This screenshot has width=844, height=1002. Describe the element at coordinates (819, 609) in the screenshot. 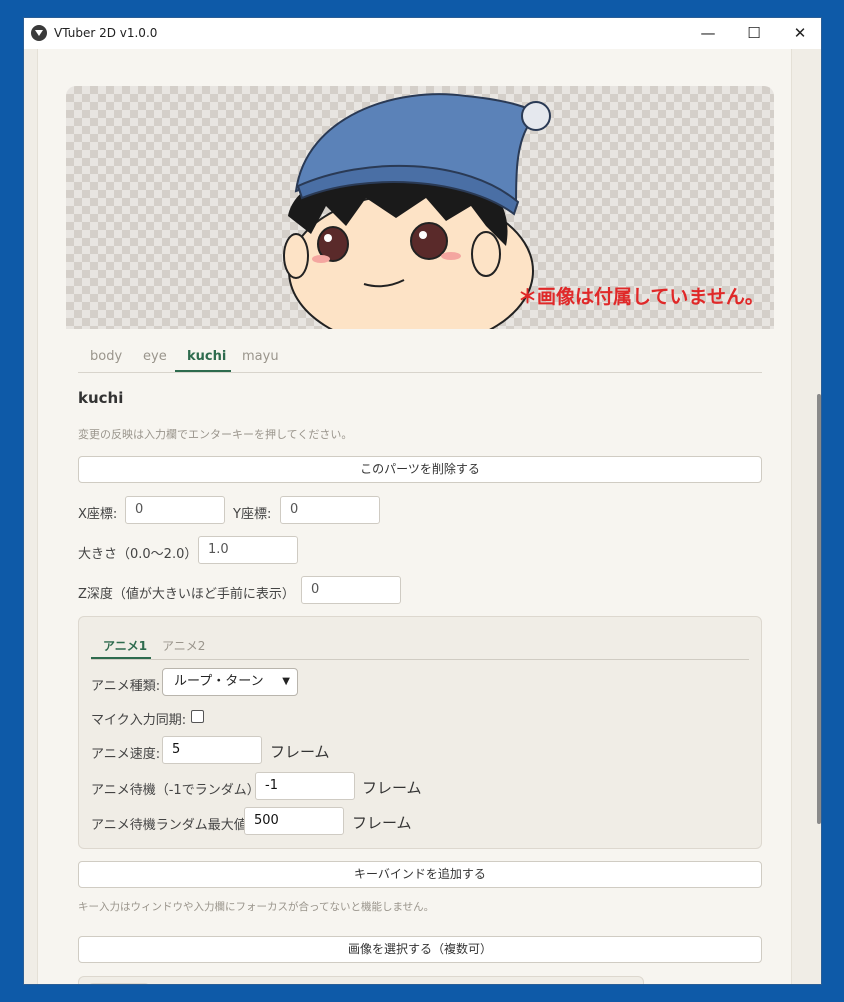

I see `scrollbar` at that location.